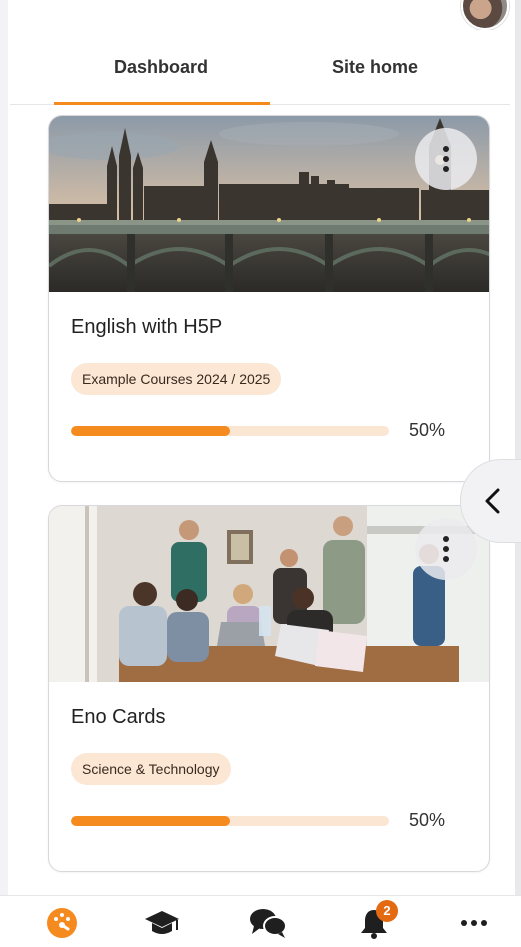 The height and width of the screenshot is (947, 521). I want to click on course-title: Eno Cards, so click(118, 717).